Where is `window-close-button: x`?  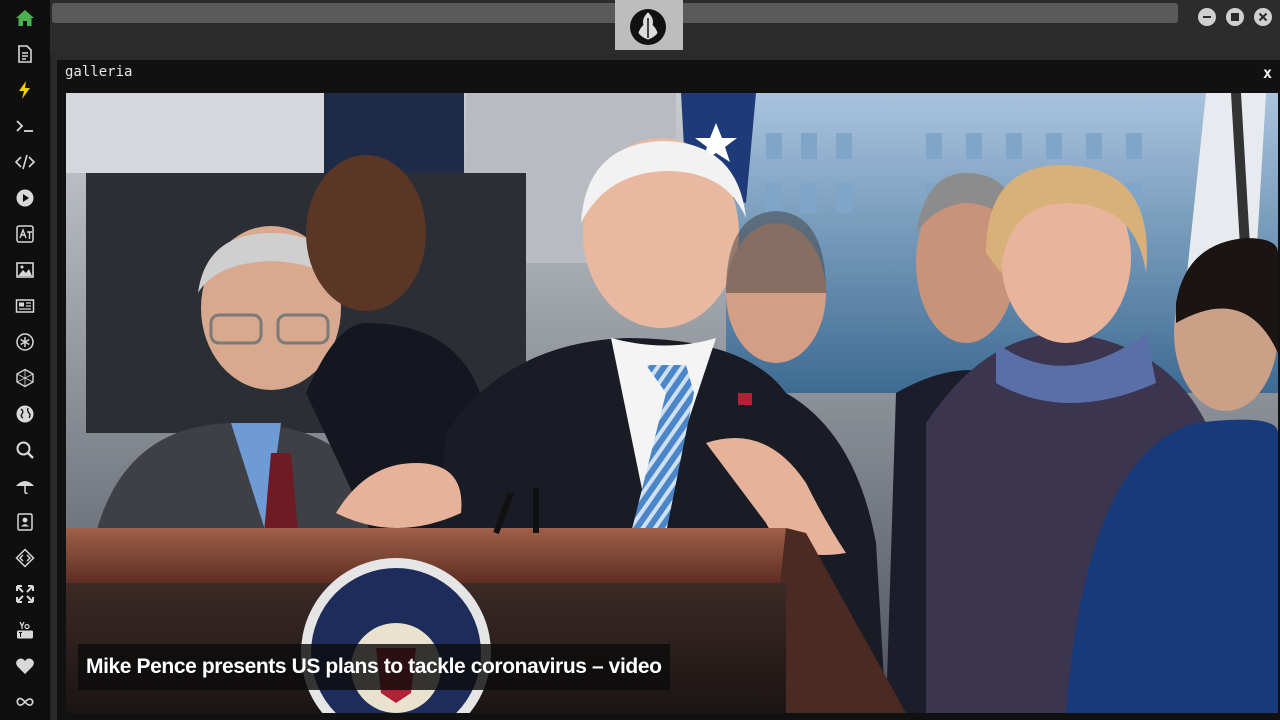
window-close-button: x is located at coordinates (1267, 73).